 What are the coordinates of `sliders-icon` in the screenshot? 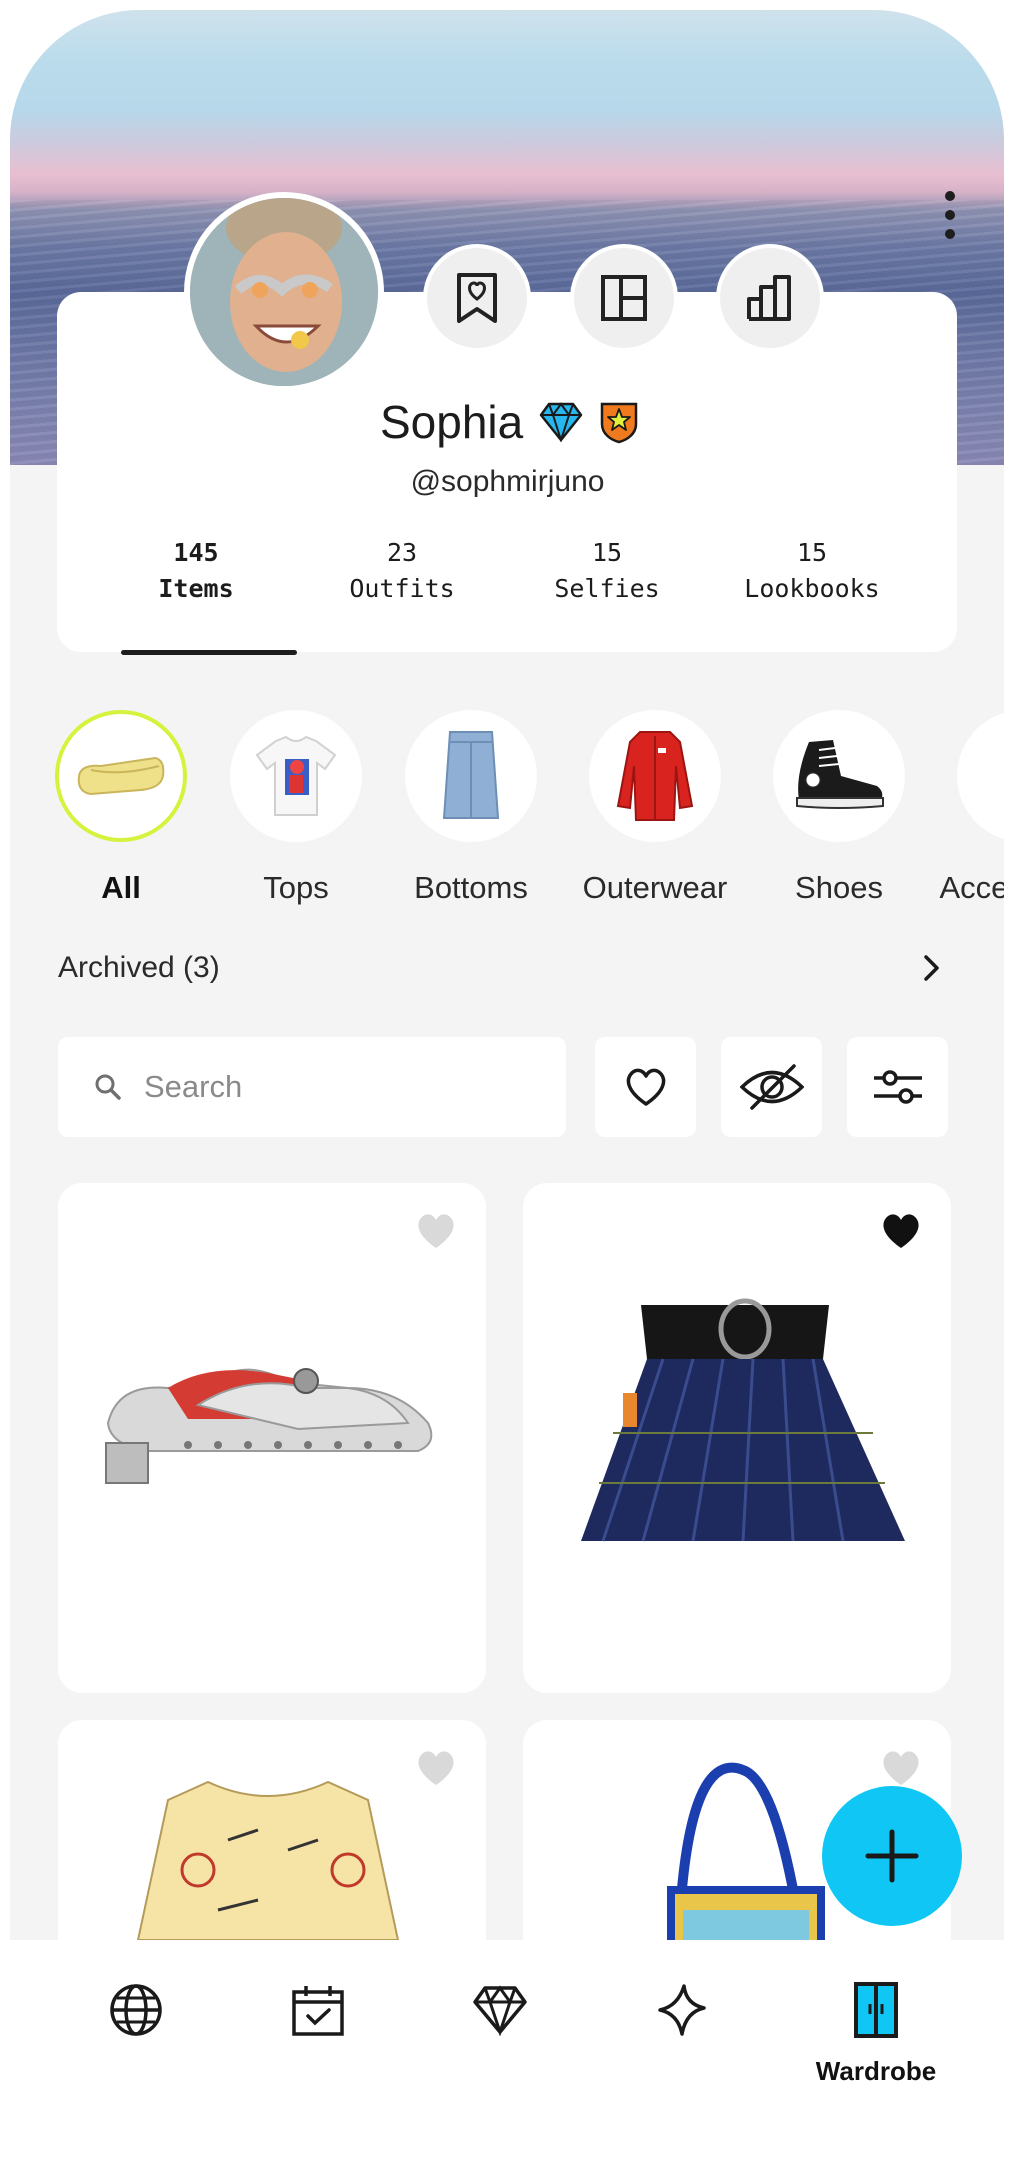 It's located at (897, 1087).